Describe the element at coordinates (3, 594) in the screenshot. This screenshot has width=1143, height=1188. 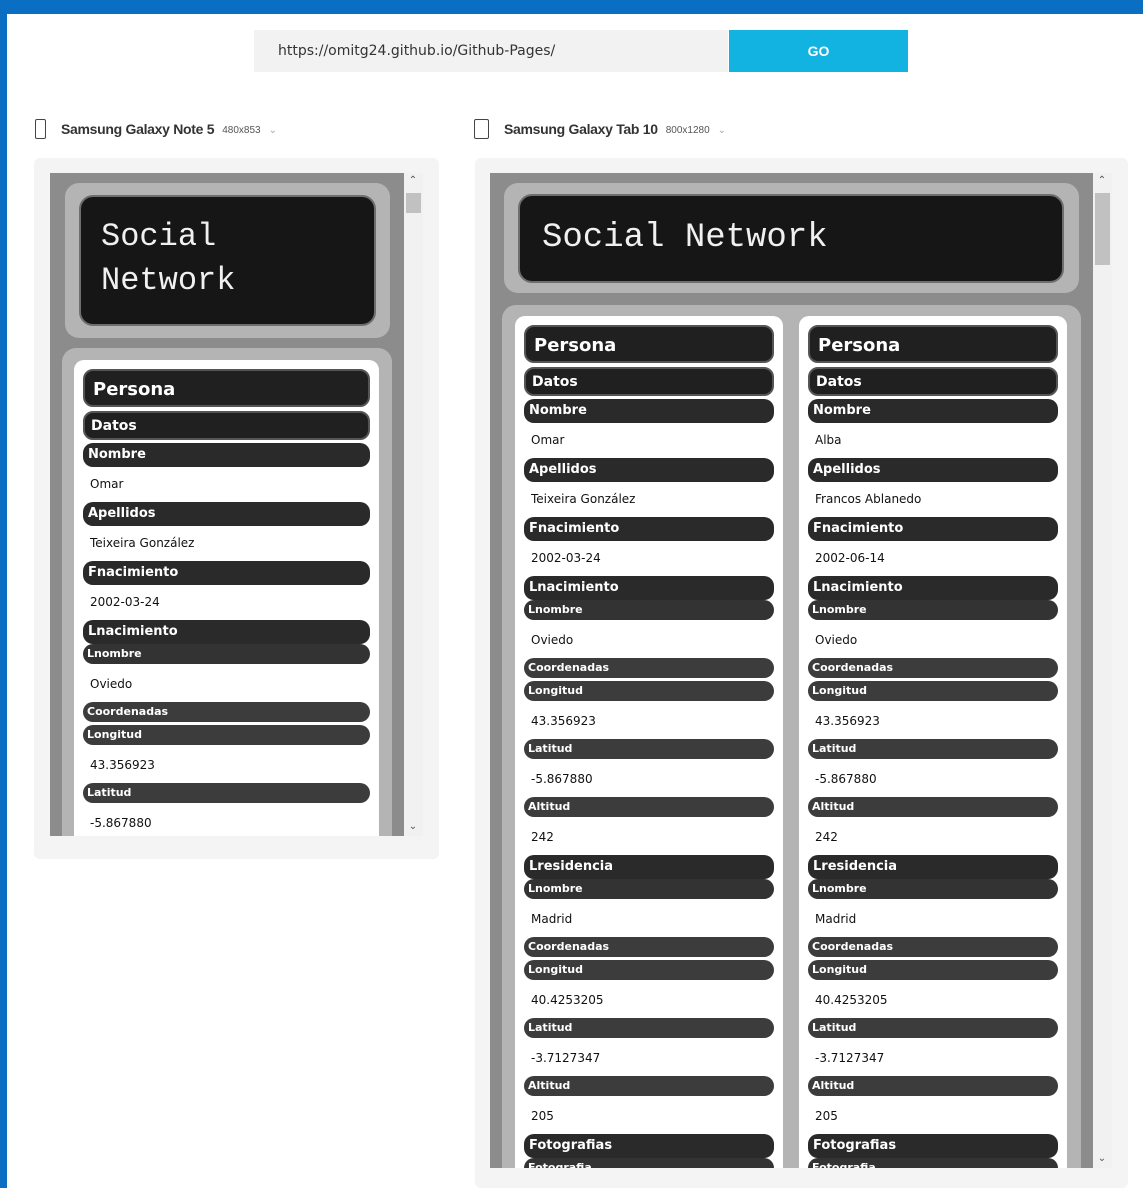
I see `window-frame-left` at that location.